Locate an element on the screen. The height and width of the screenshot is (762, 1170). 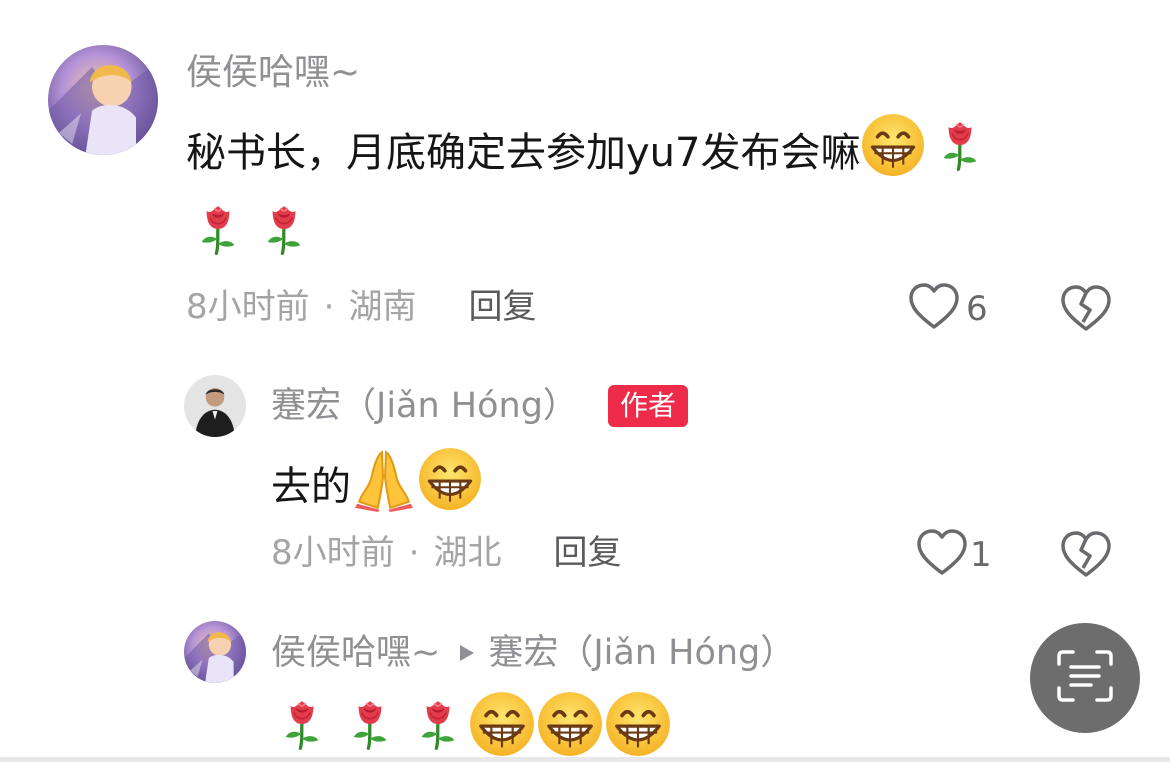
pray-emoji is located at coordinates (384, 489).